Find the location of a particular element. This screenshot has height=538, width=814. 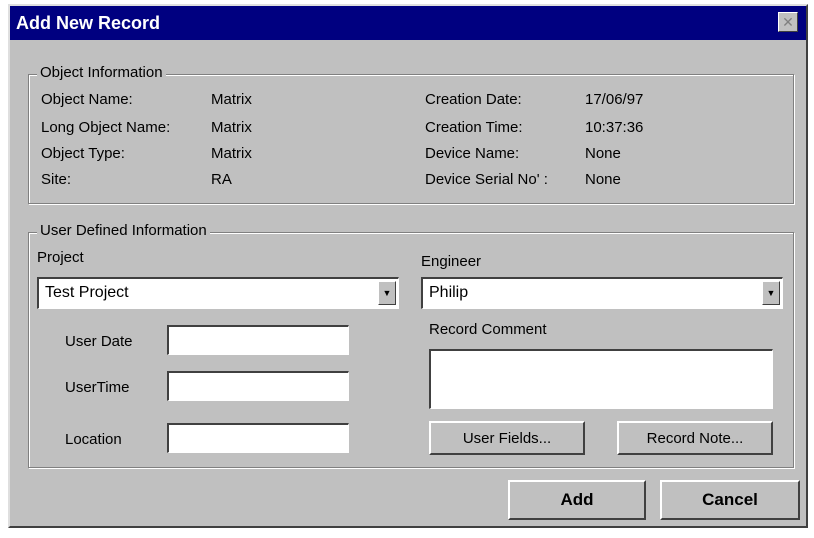

device-serial-value: None is located at coordinates (603, 179).